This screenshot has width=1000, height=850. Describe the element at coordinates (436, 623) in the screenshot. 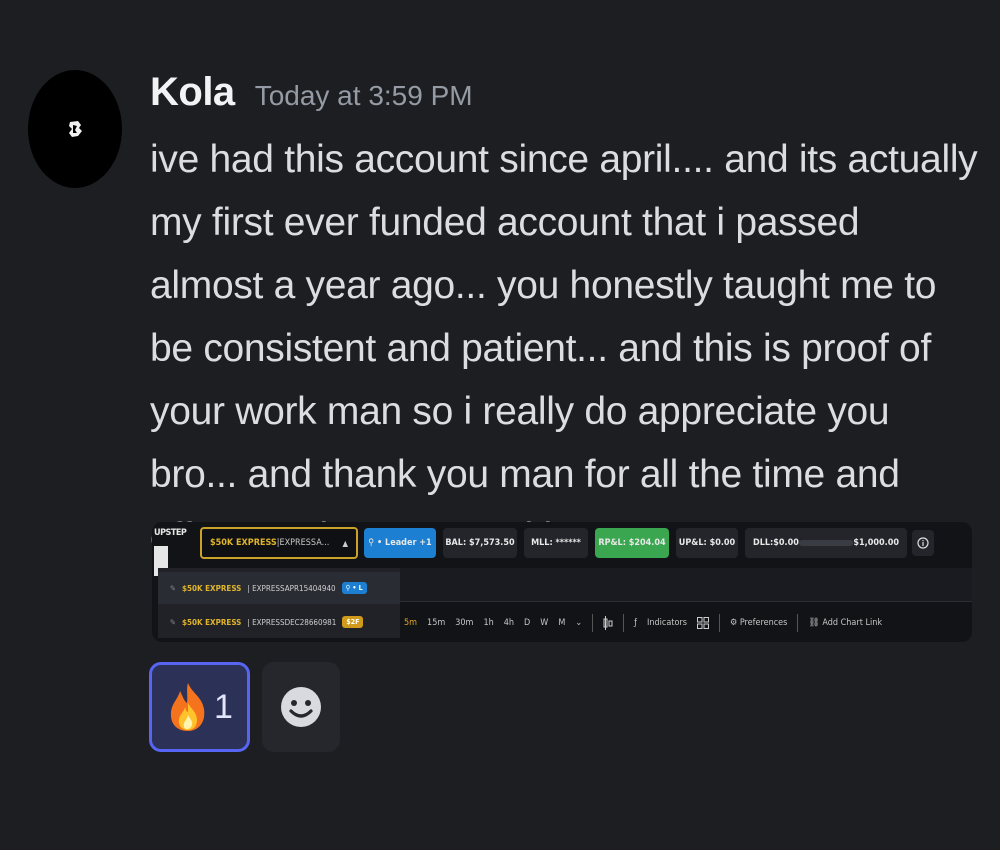

I see `timeframe-15m: 15m` at that location.